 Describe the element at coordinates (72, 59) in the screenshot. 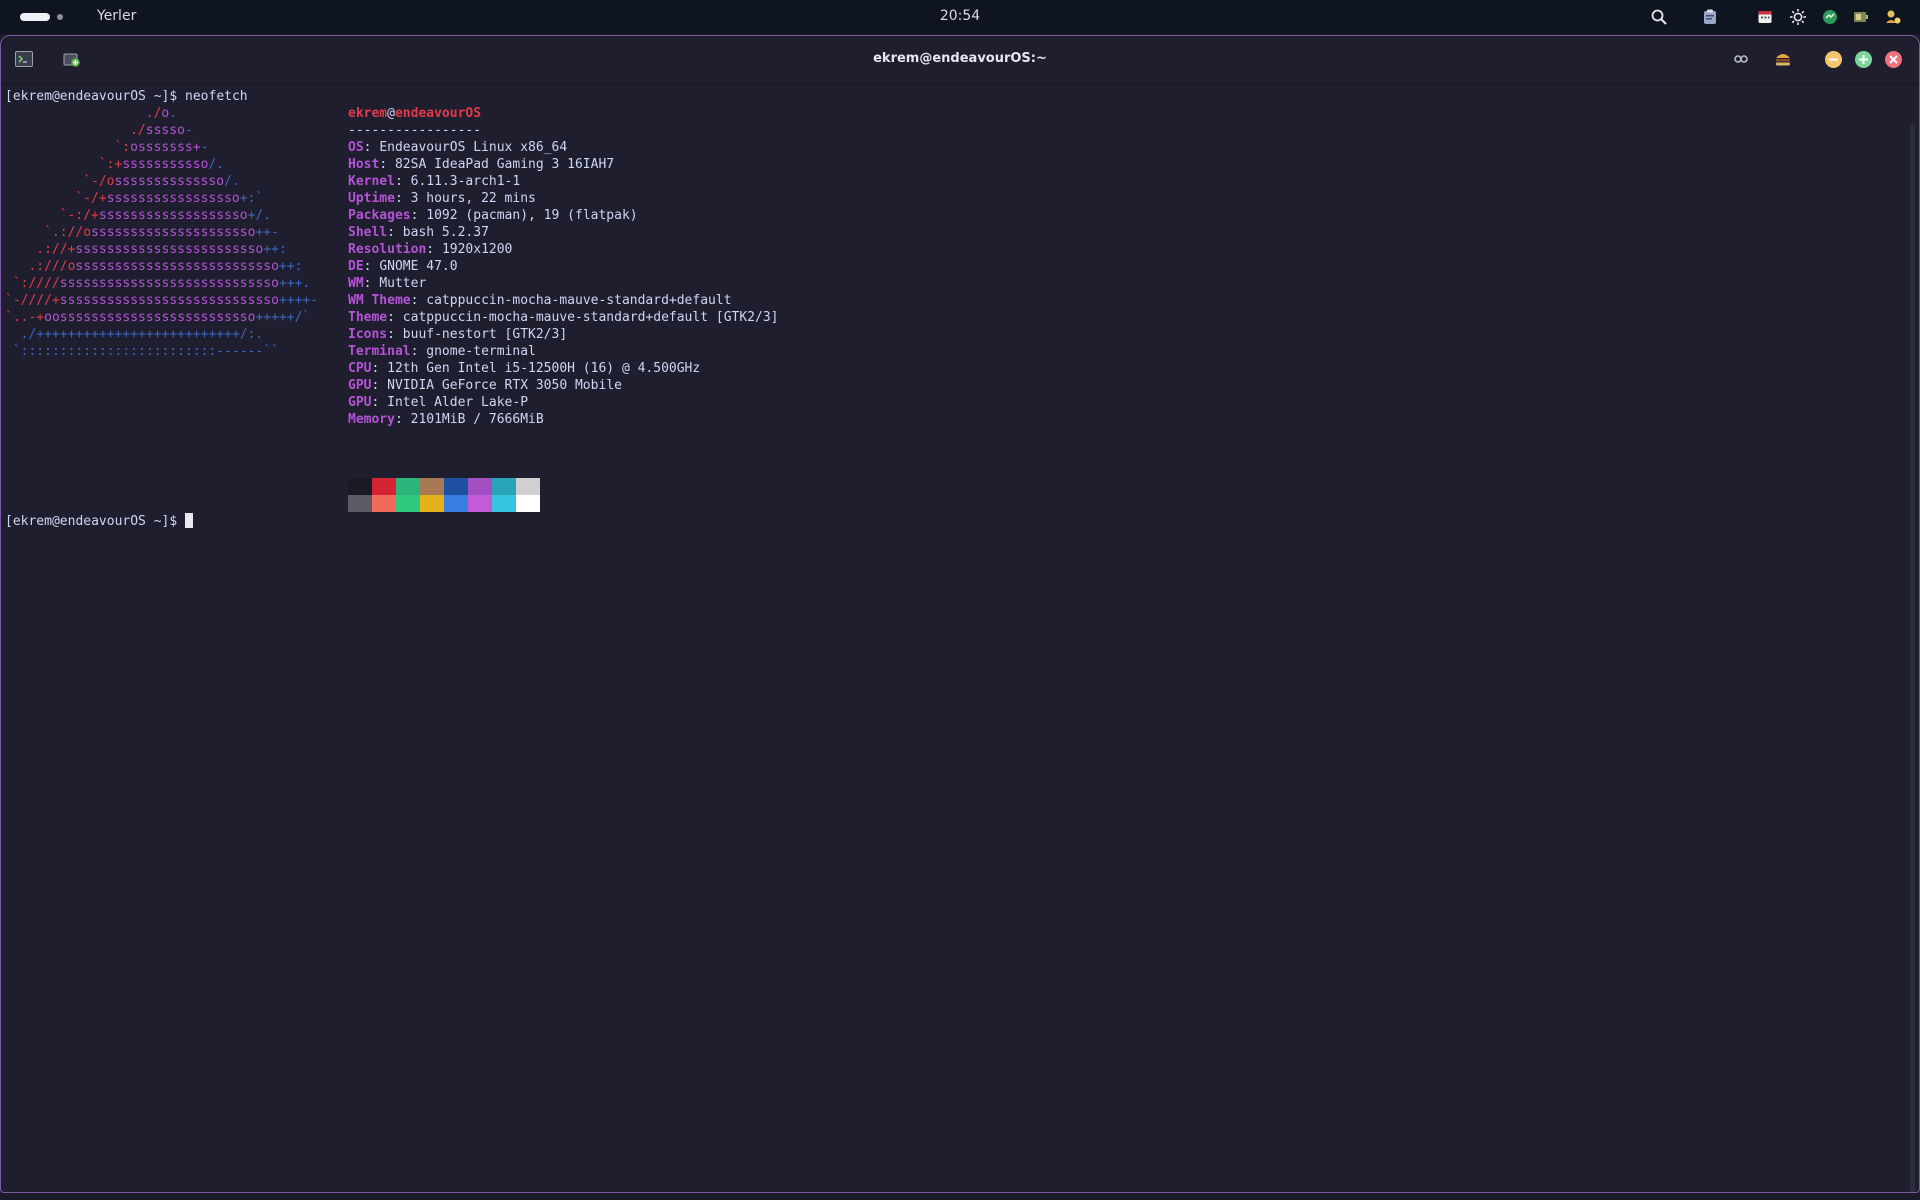

I see `new-tab-icon` at that location.